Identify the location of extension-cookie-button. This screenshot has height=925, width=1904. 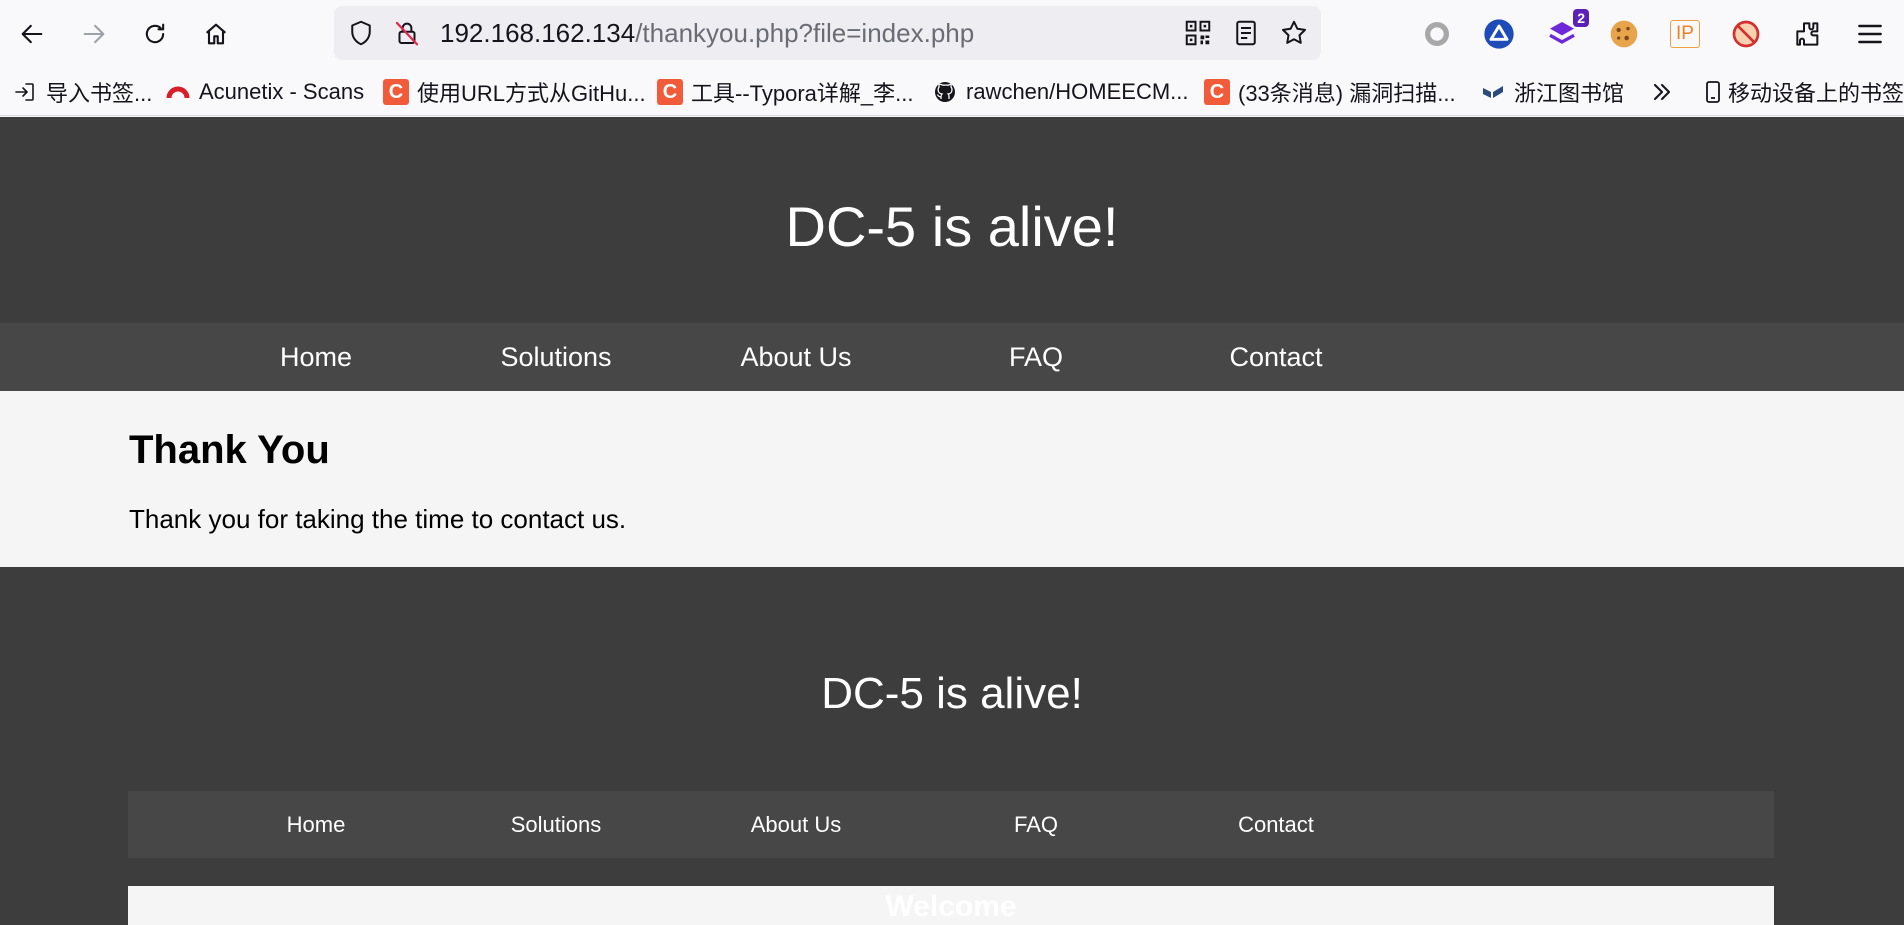
(1624, 34).